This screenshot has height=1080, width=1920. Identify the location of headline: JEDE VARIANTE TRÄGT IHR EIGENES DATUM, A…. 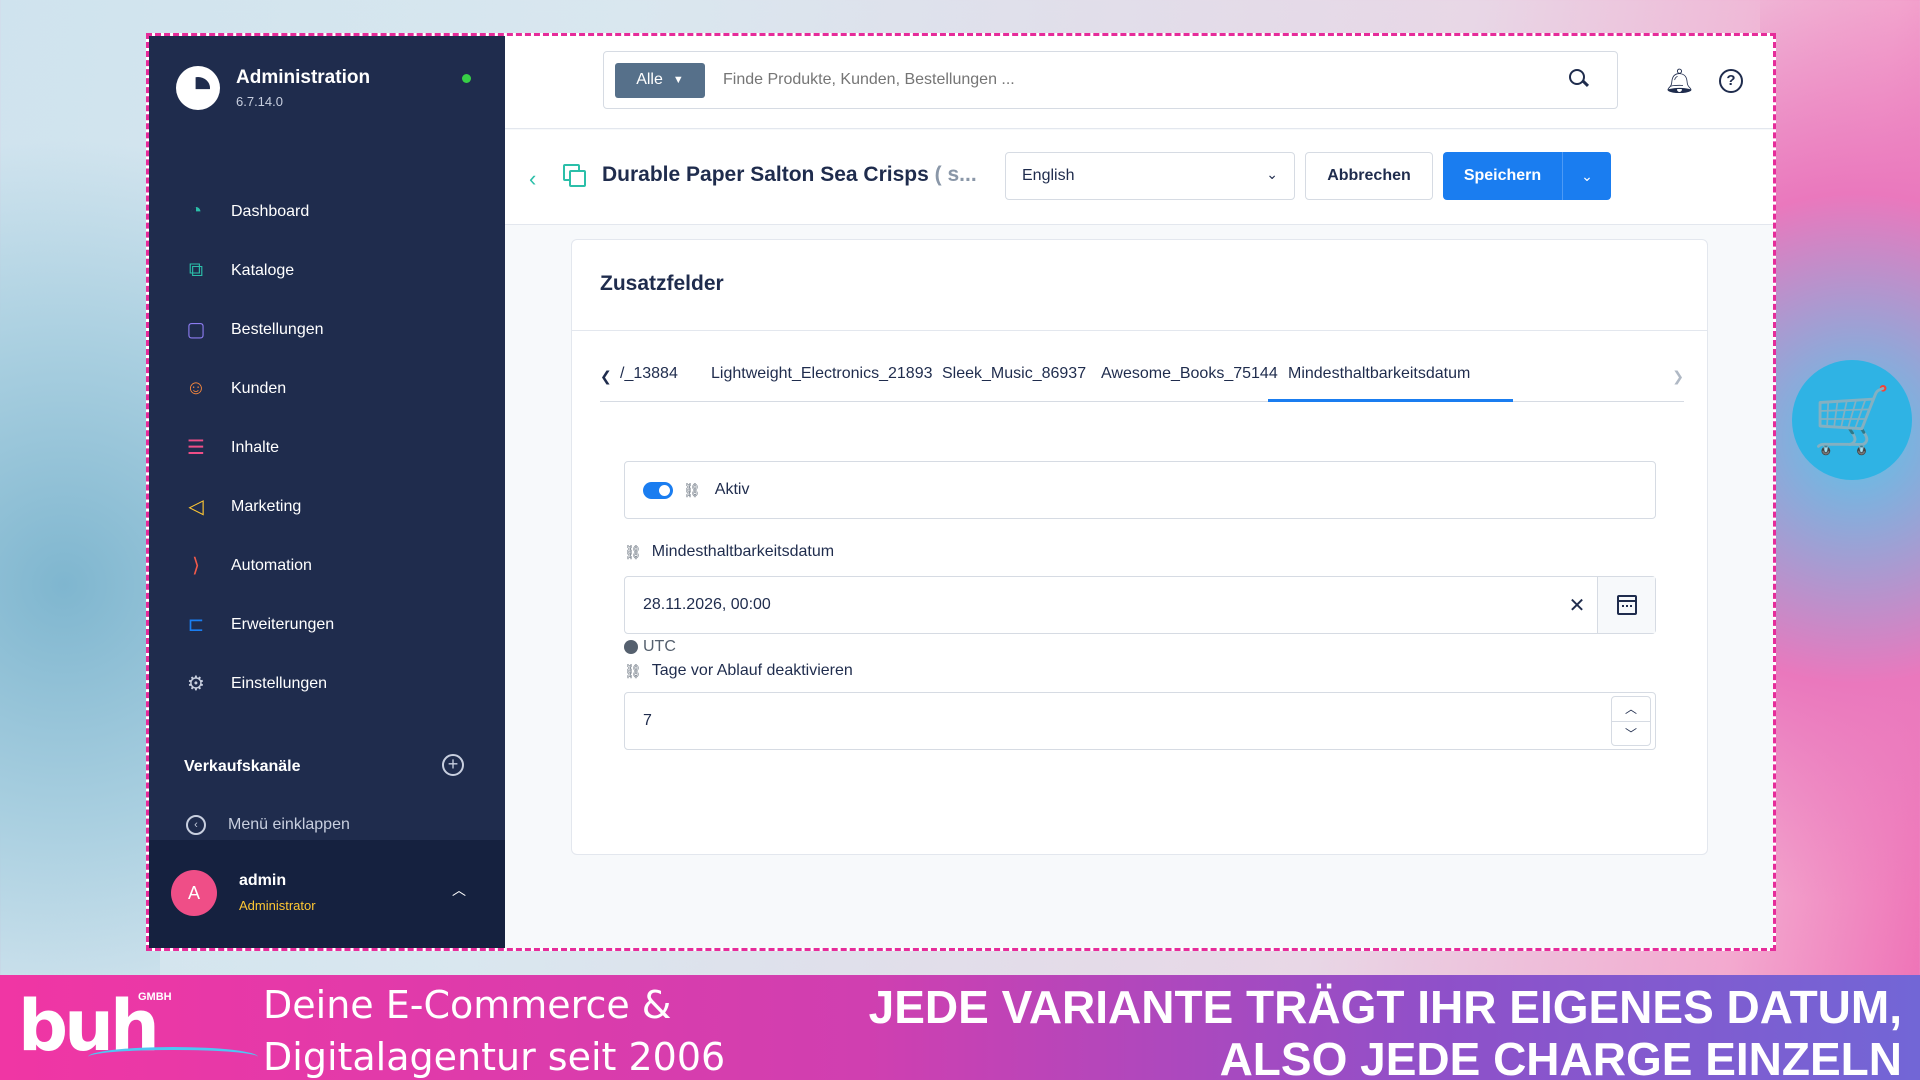
(1385, 1030).